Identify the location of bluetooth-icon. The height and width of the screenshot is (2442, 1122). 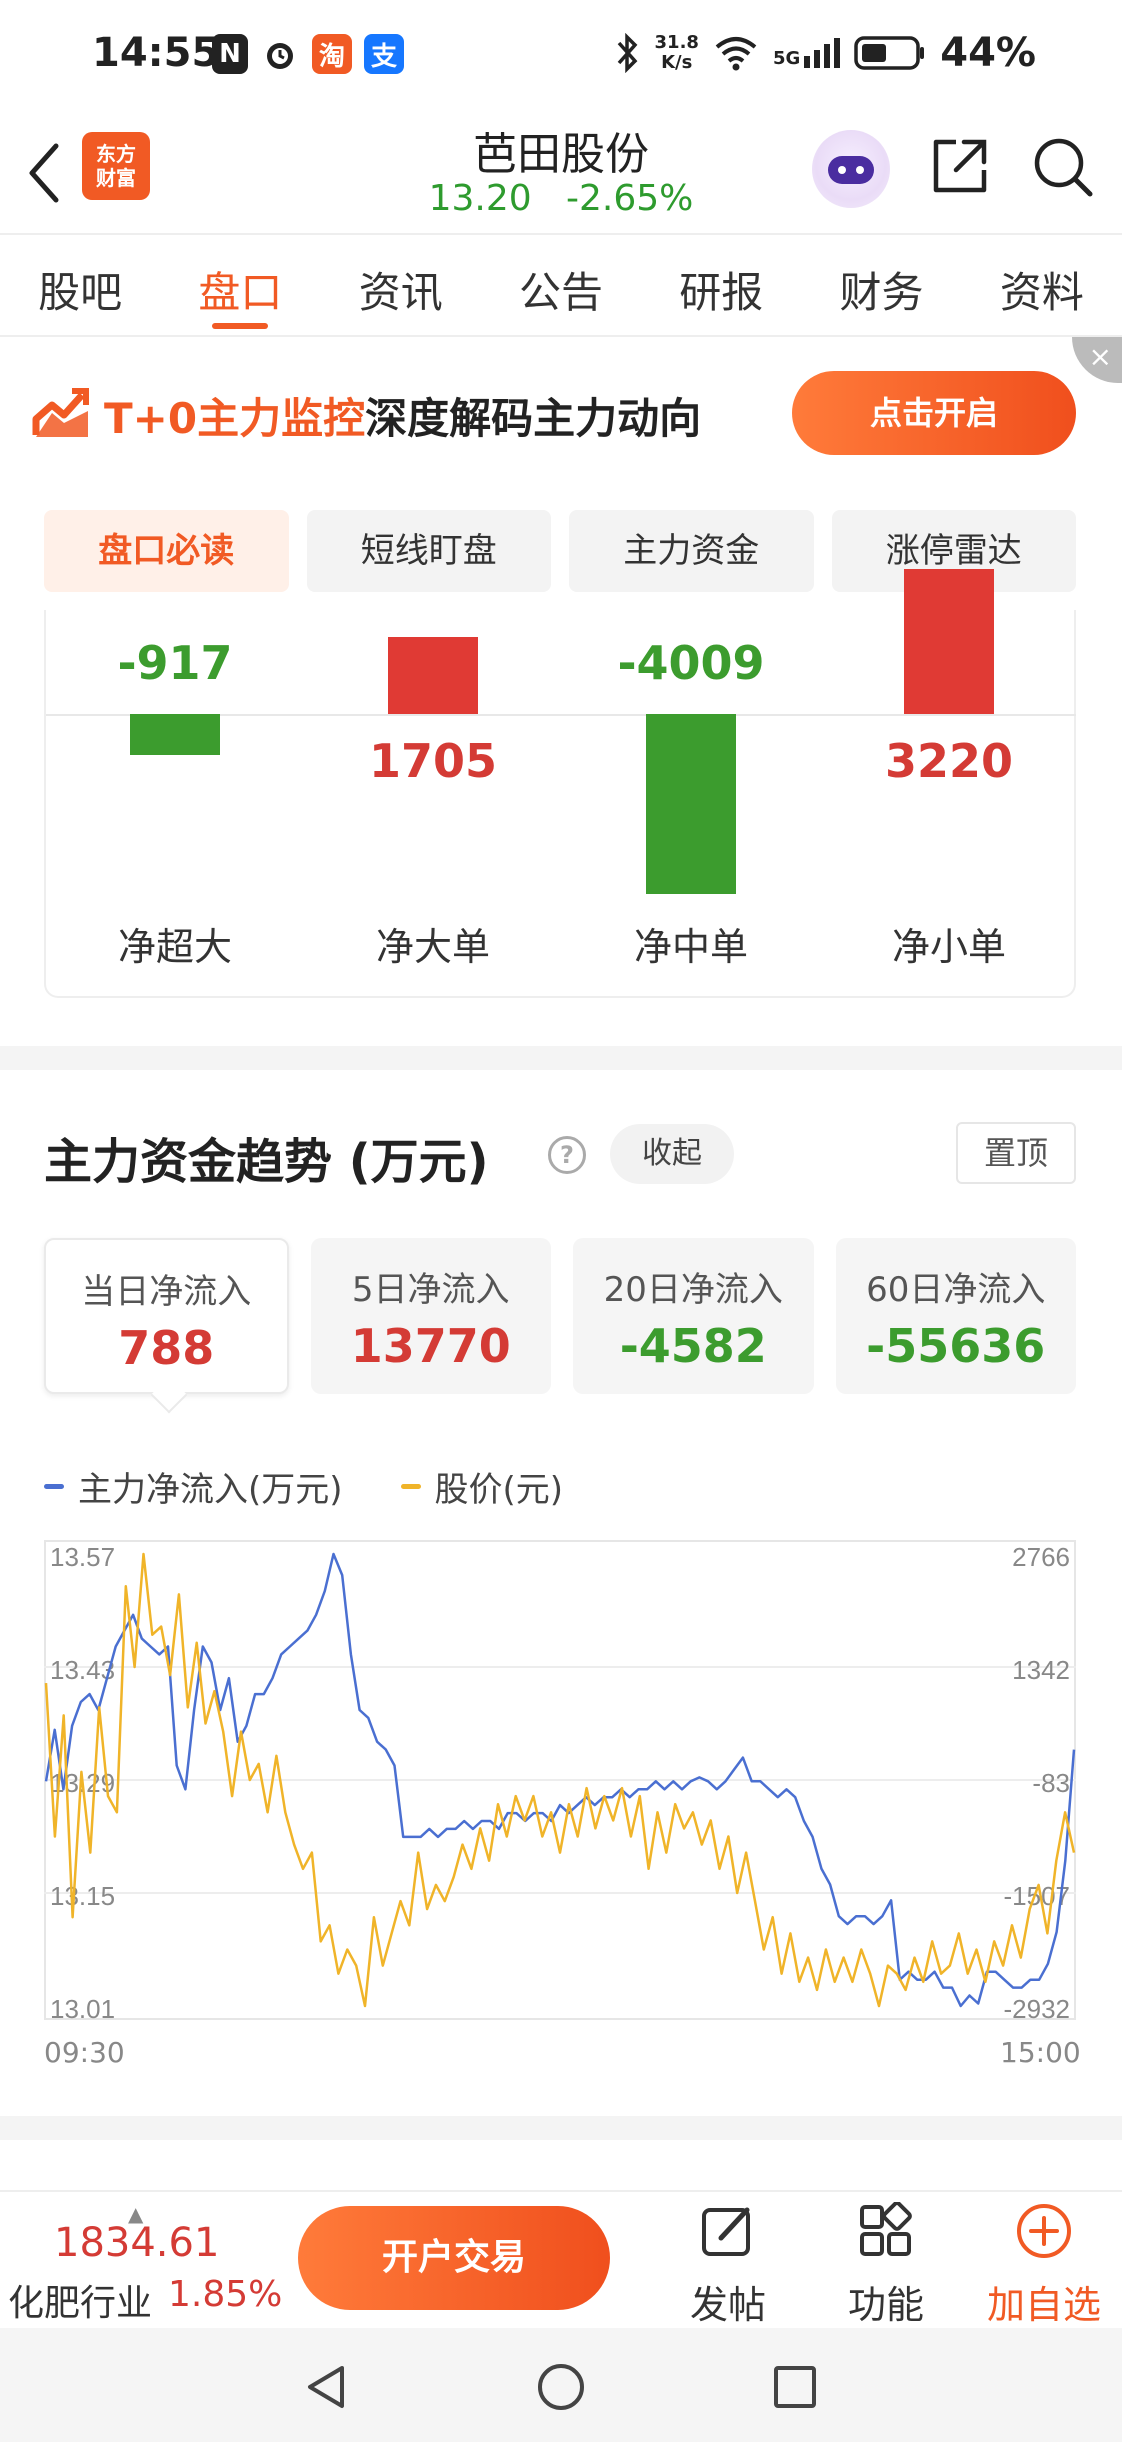
(627, 53).